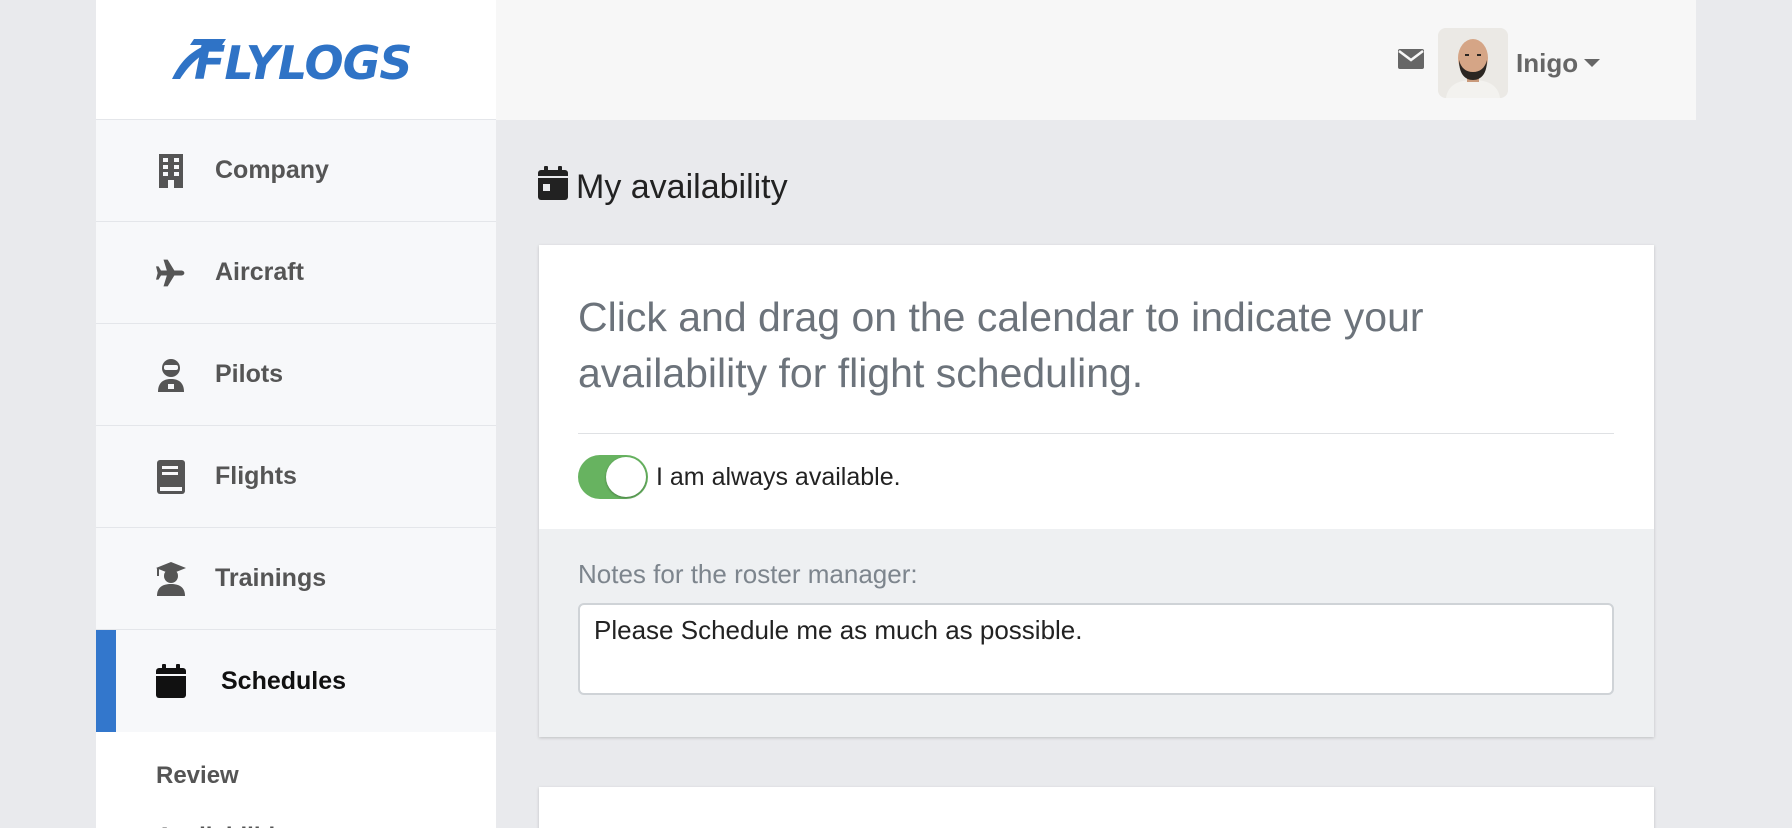  Describe the element at coordinates (1592, 63) in the screenshot. I see `chevron-down-icon` at that location.